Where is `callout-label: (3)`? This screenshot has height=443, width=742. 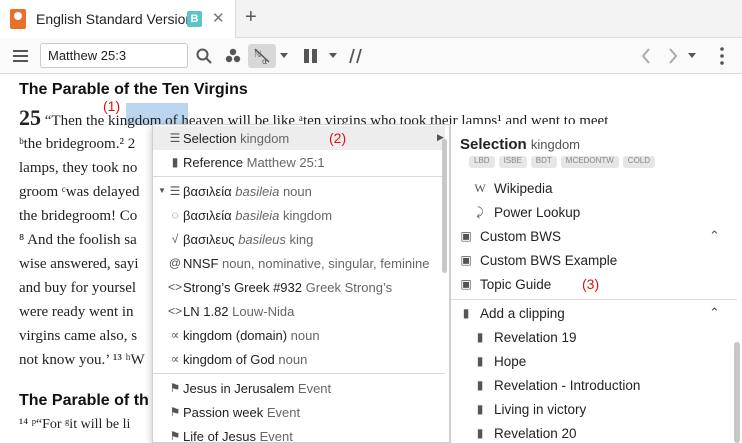 callout-label: (3) is located at coordinates (591, 284).